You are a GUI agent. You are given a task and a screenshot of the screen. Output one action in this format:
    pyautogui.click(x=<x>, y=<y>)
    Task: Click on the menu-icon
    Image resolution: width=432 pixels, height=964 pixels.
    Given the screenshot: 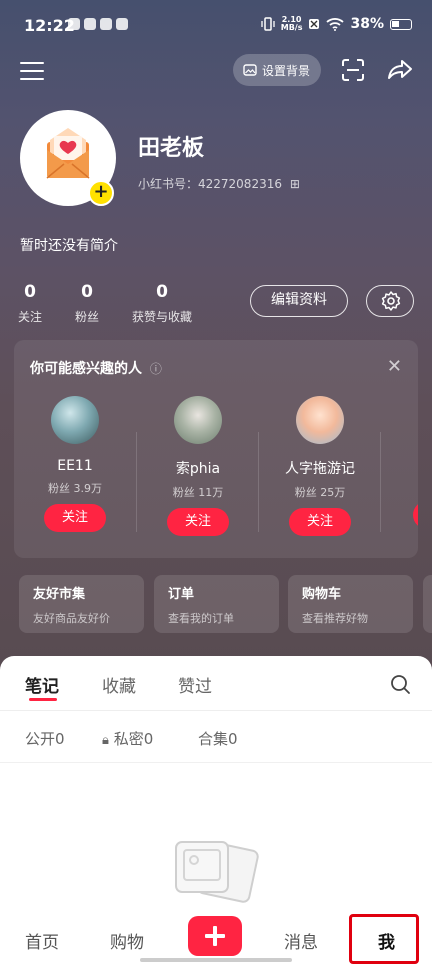 What is the action you would take?
    pyautogui.click(x=32, y=72)
    